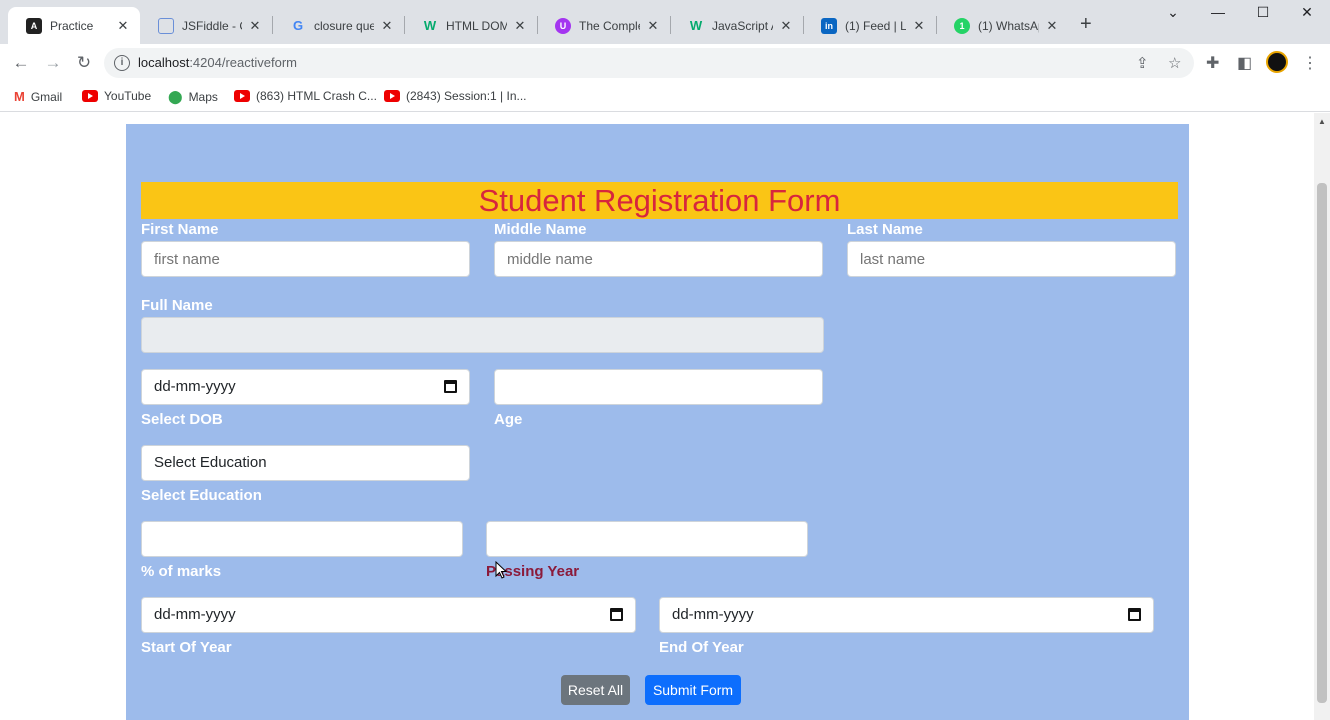 The image size is (1330, 720). I want to click on jsfiddle-icon, so click(166, 25).